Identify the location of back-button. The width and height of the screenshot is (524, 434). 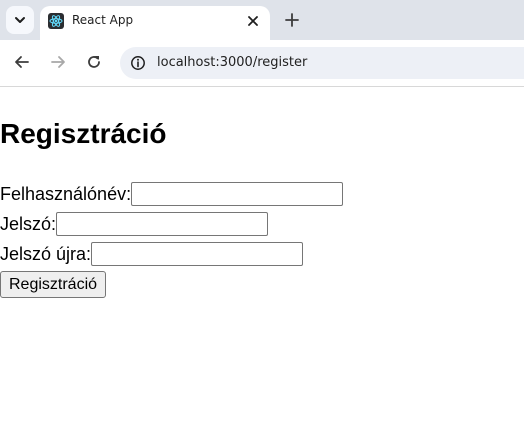
(22, 62).